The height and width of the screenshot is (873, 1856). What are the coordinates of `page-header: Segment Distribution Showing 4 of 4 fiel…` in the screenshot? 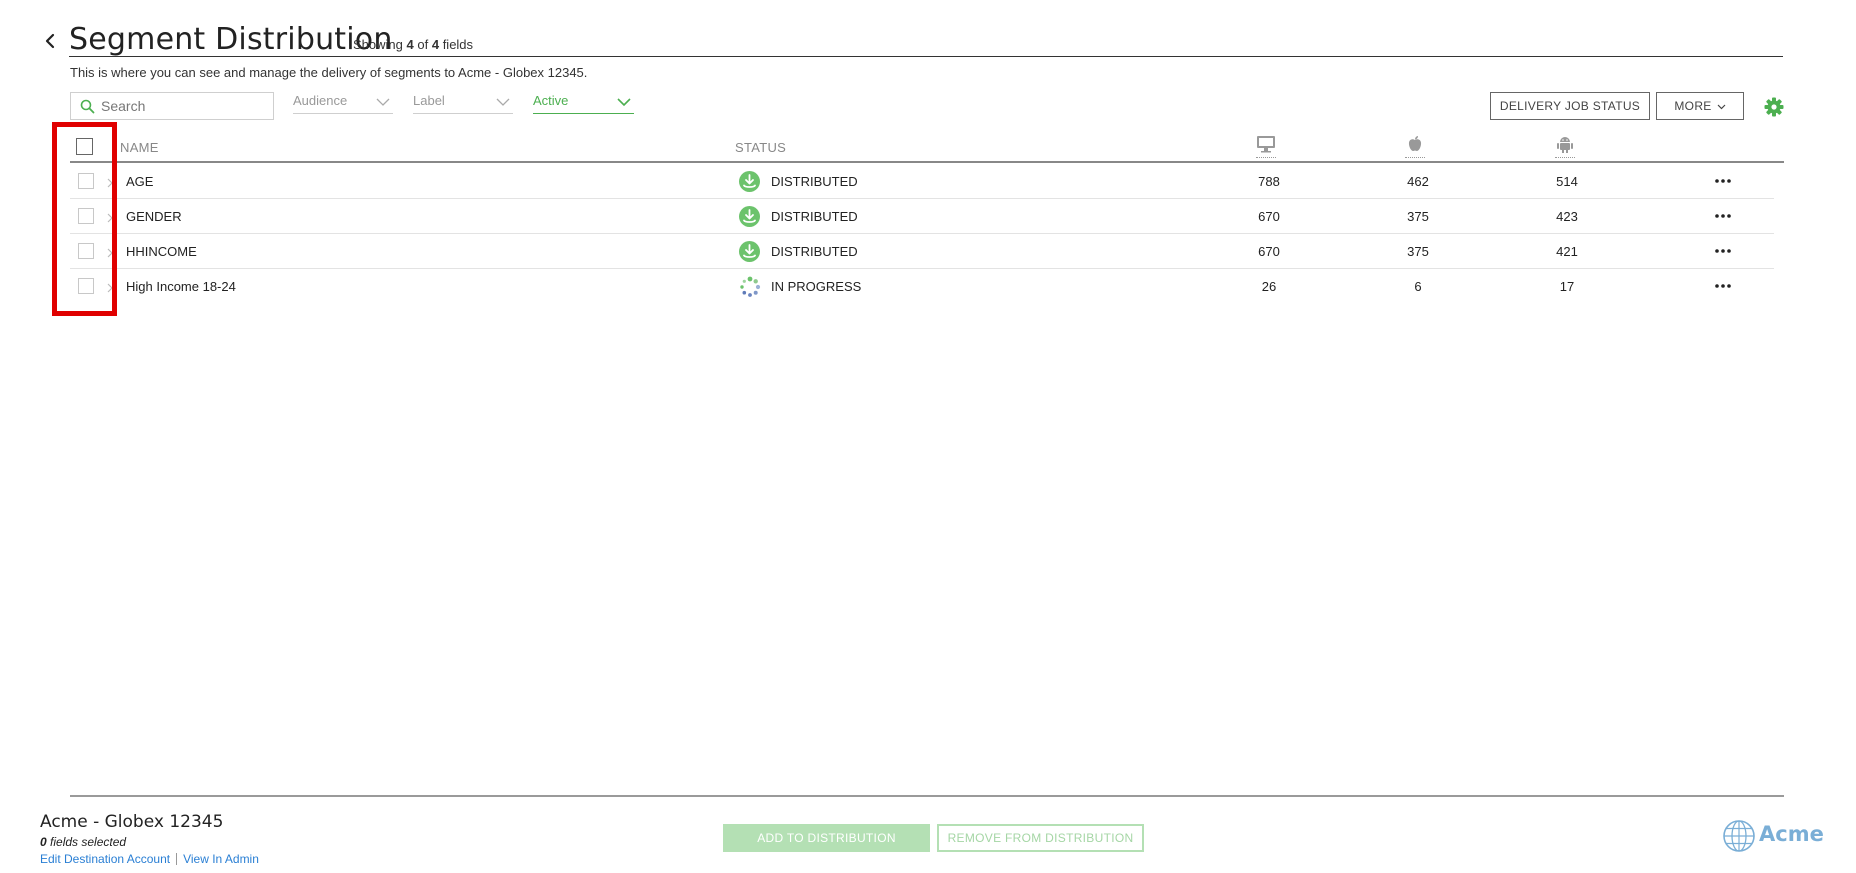 It's located at (912, 38).